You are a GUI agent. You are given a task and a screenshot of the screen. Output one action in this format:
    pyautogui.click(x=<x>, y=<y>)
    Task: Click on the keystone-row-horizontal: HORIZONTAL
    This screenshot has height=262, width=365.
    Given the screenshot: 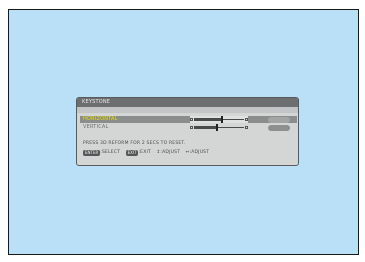 What is the action you would take?
    pyautogui.click(x=188, y=119)
    